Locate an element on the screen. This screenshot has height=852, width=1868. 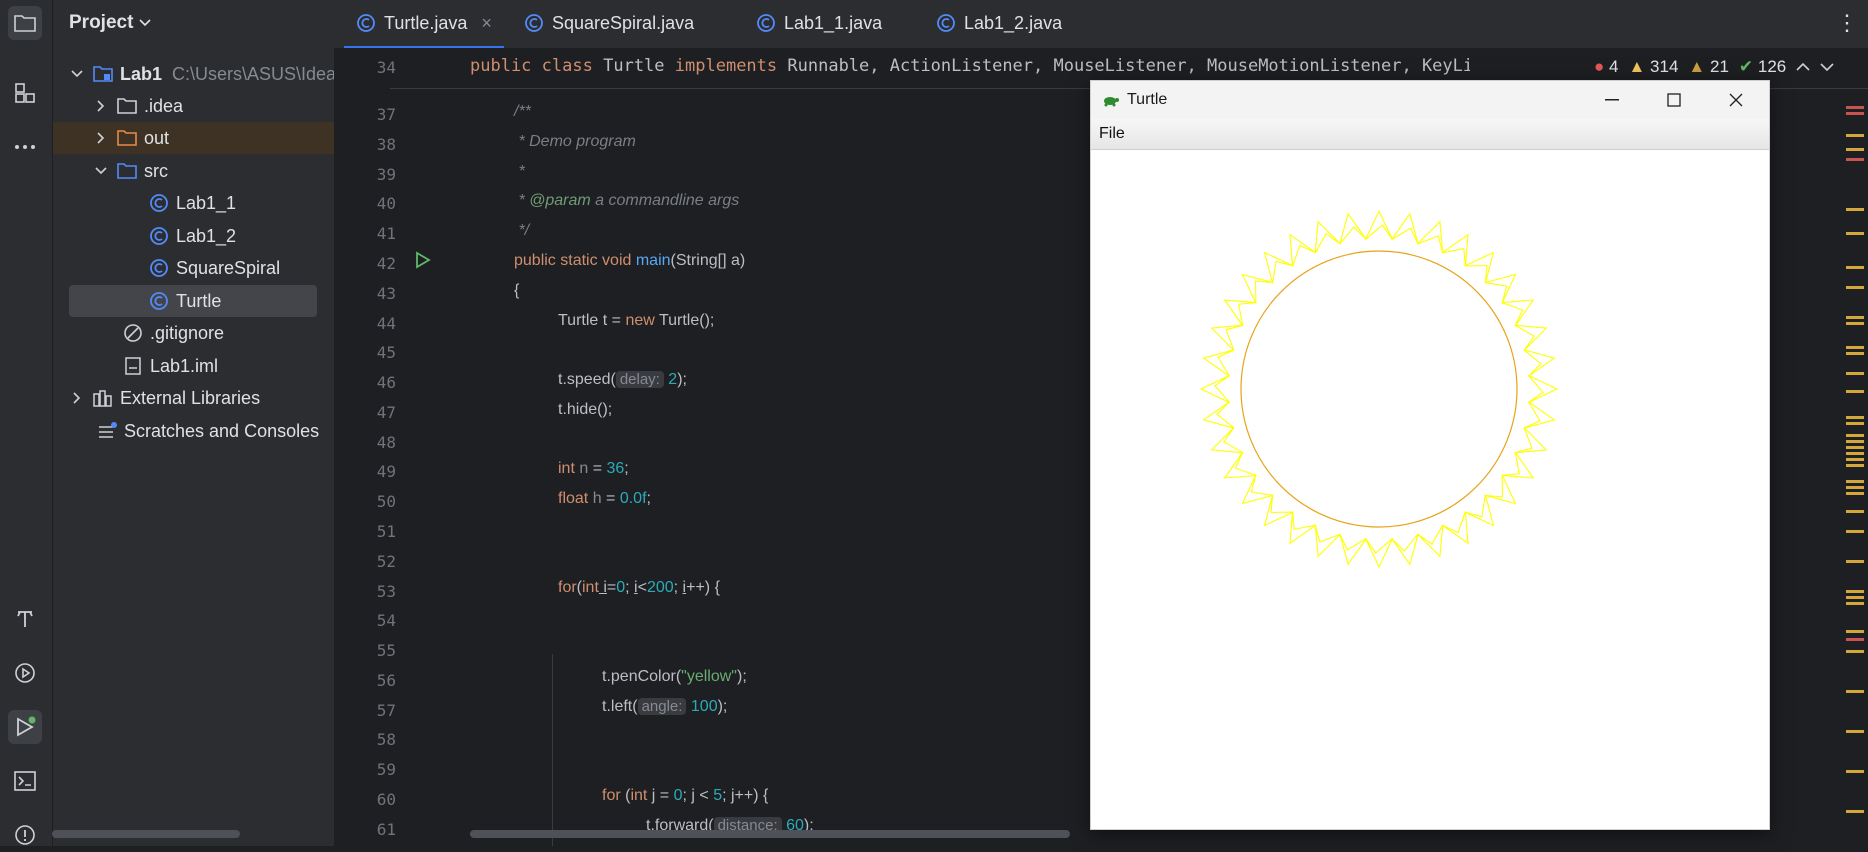
run-gutter-icon is located at coordinates (423, 260).